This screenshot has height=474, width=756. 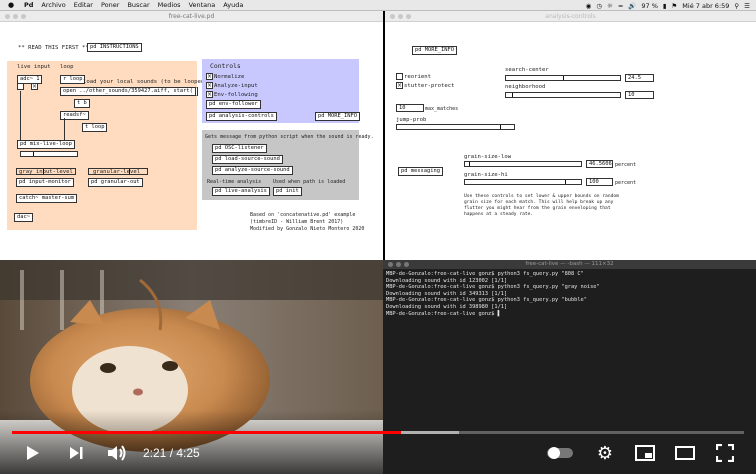 What do you see at coordinates (626, 183) in the screenshot?
I see `grain-hi-unit: percent` at bounding box center [626, 183].